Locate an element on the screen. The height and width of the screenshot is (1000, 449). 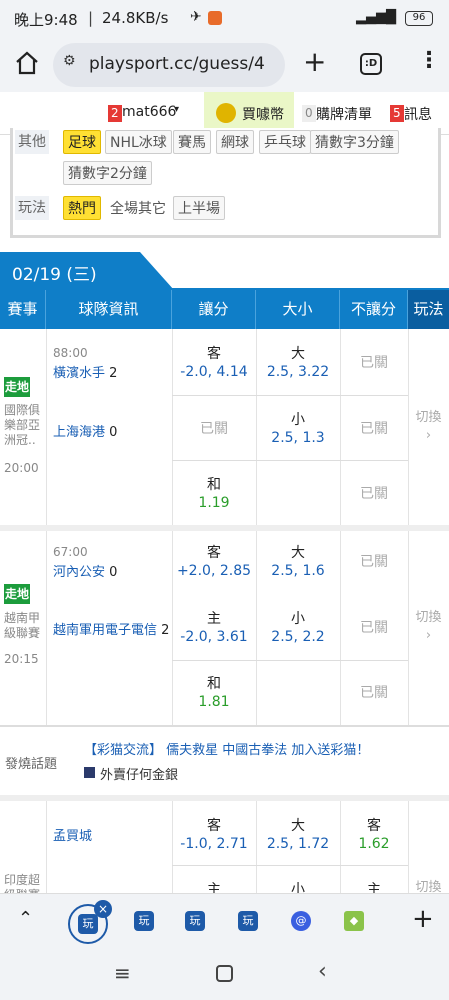
ou-option: 小 2.5, 2.2 is located at coordinates (298, 628).